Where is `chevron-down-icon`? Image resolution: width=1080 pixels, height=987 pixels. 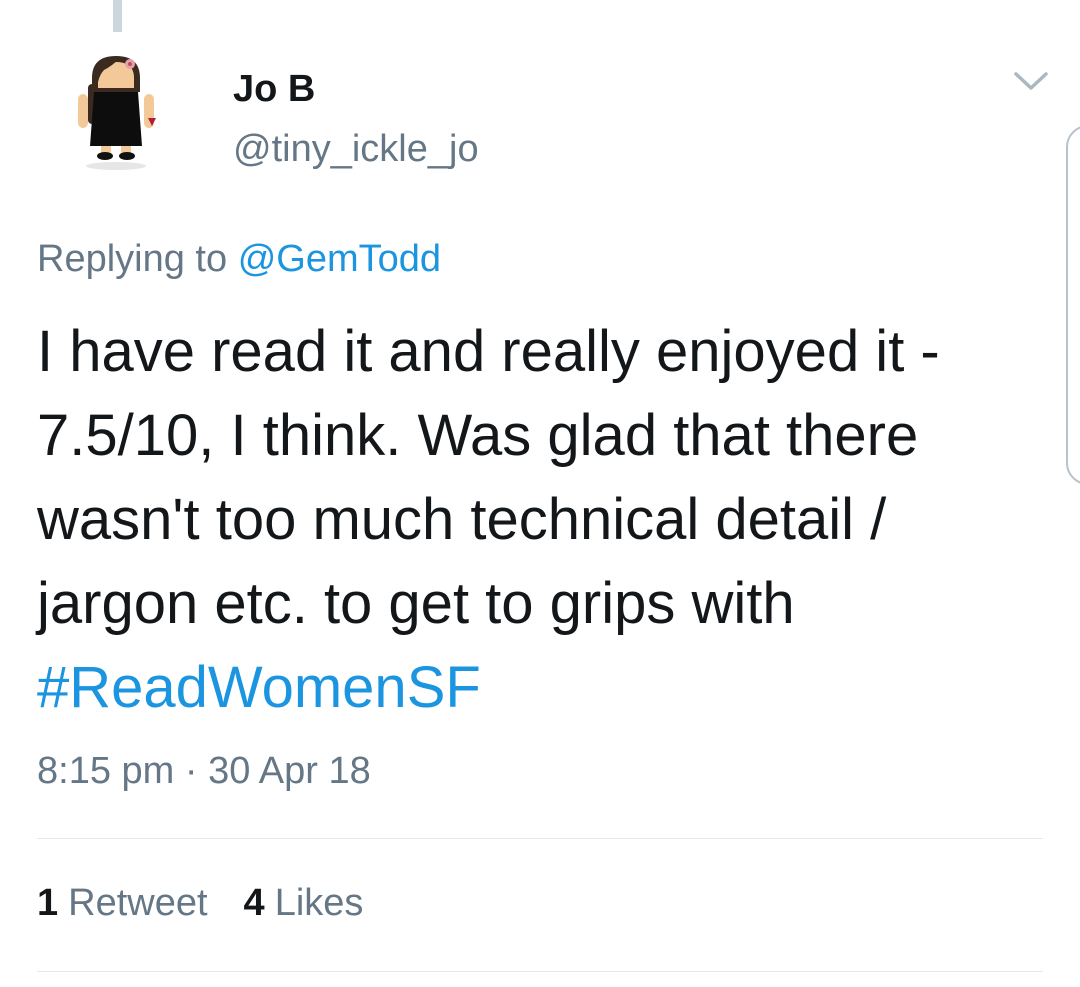
chevron-down-icon is located at coordinates (1031, 81).